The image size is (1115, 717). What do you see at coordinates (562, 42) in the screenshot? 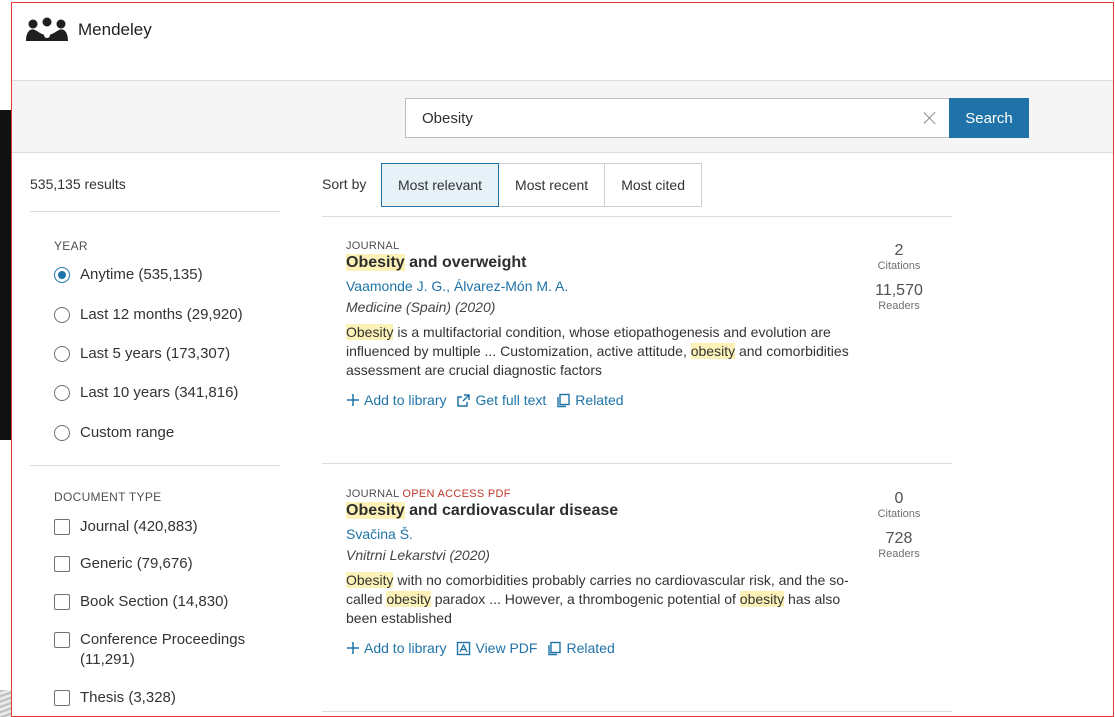
I see `top-header: Mendeley` at bounding box center [562, 42].